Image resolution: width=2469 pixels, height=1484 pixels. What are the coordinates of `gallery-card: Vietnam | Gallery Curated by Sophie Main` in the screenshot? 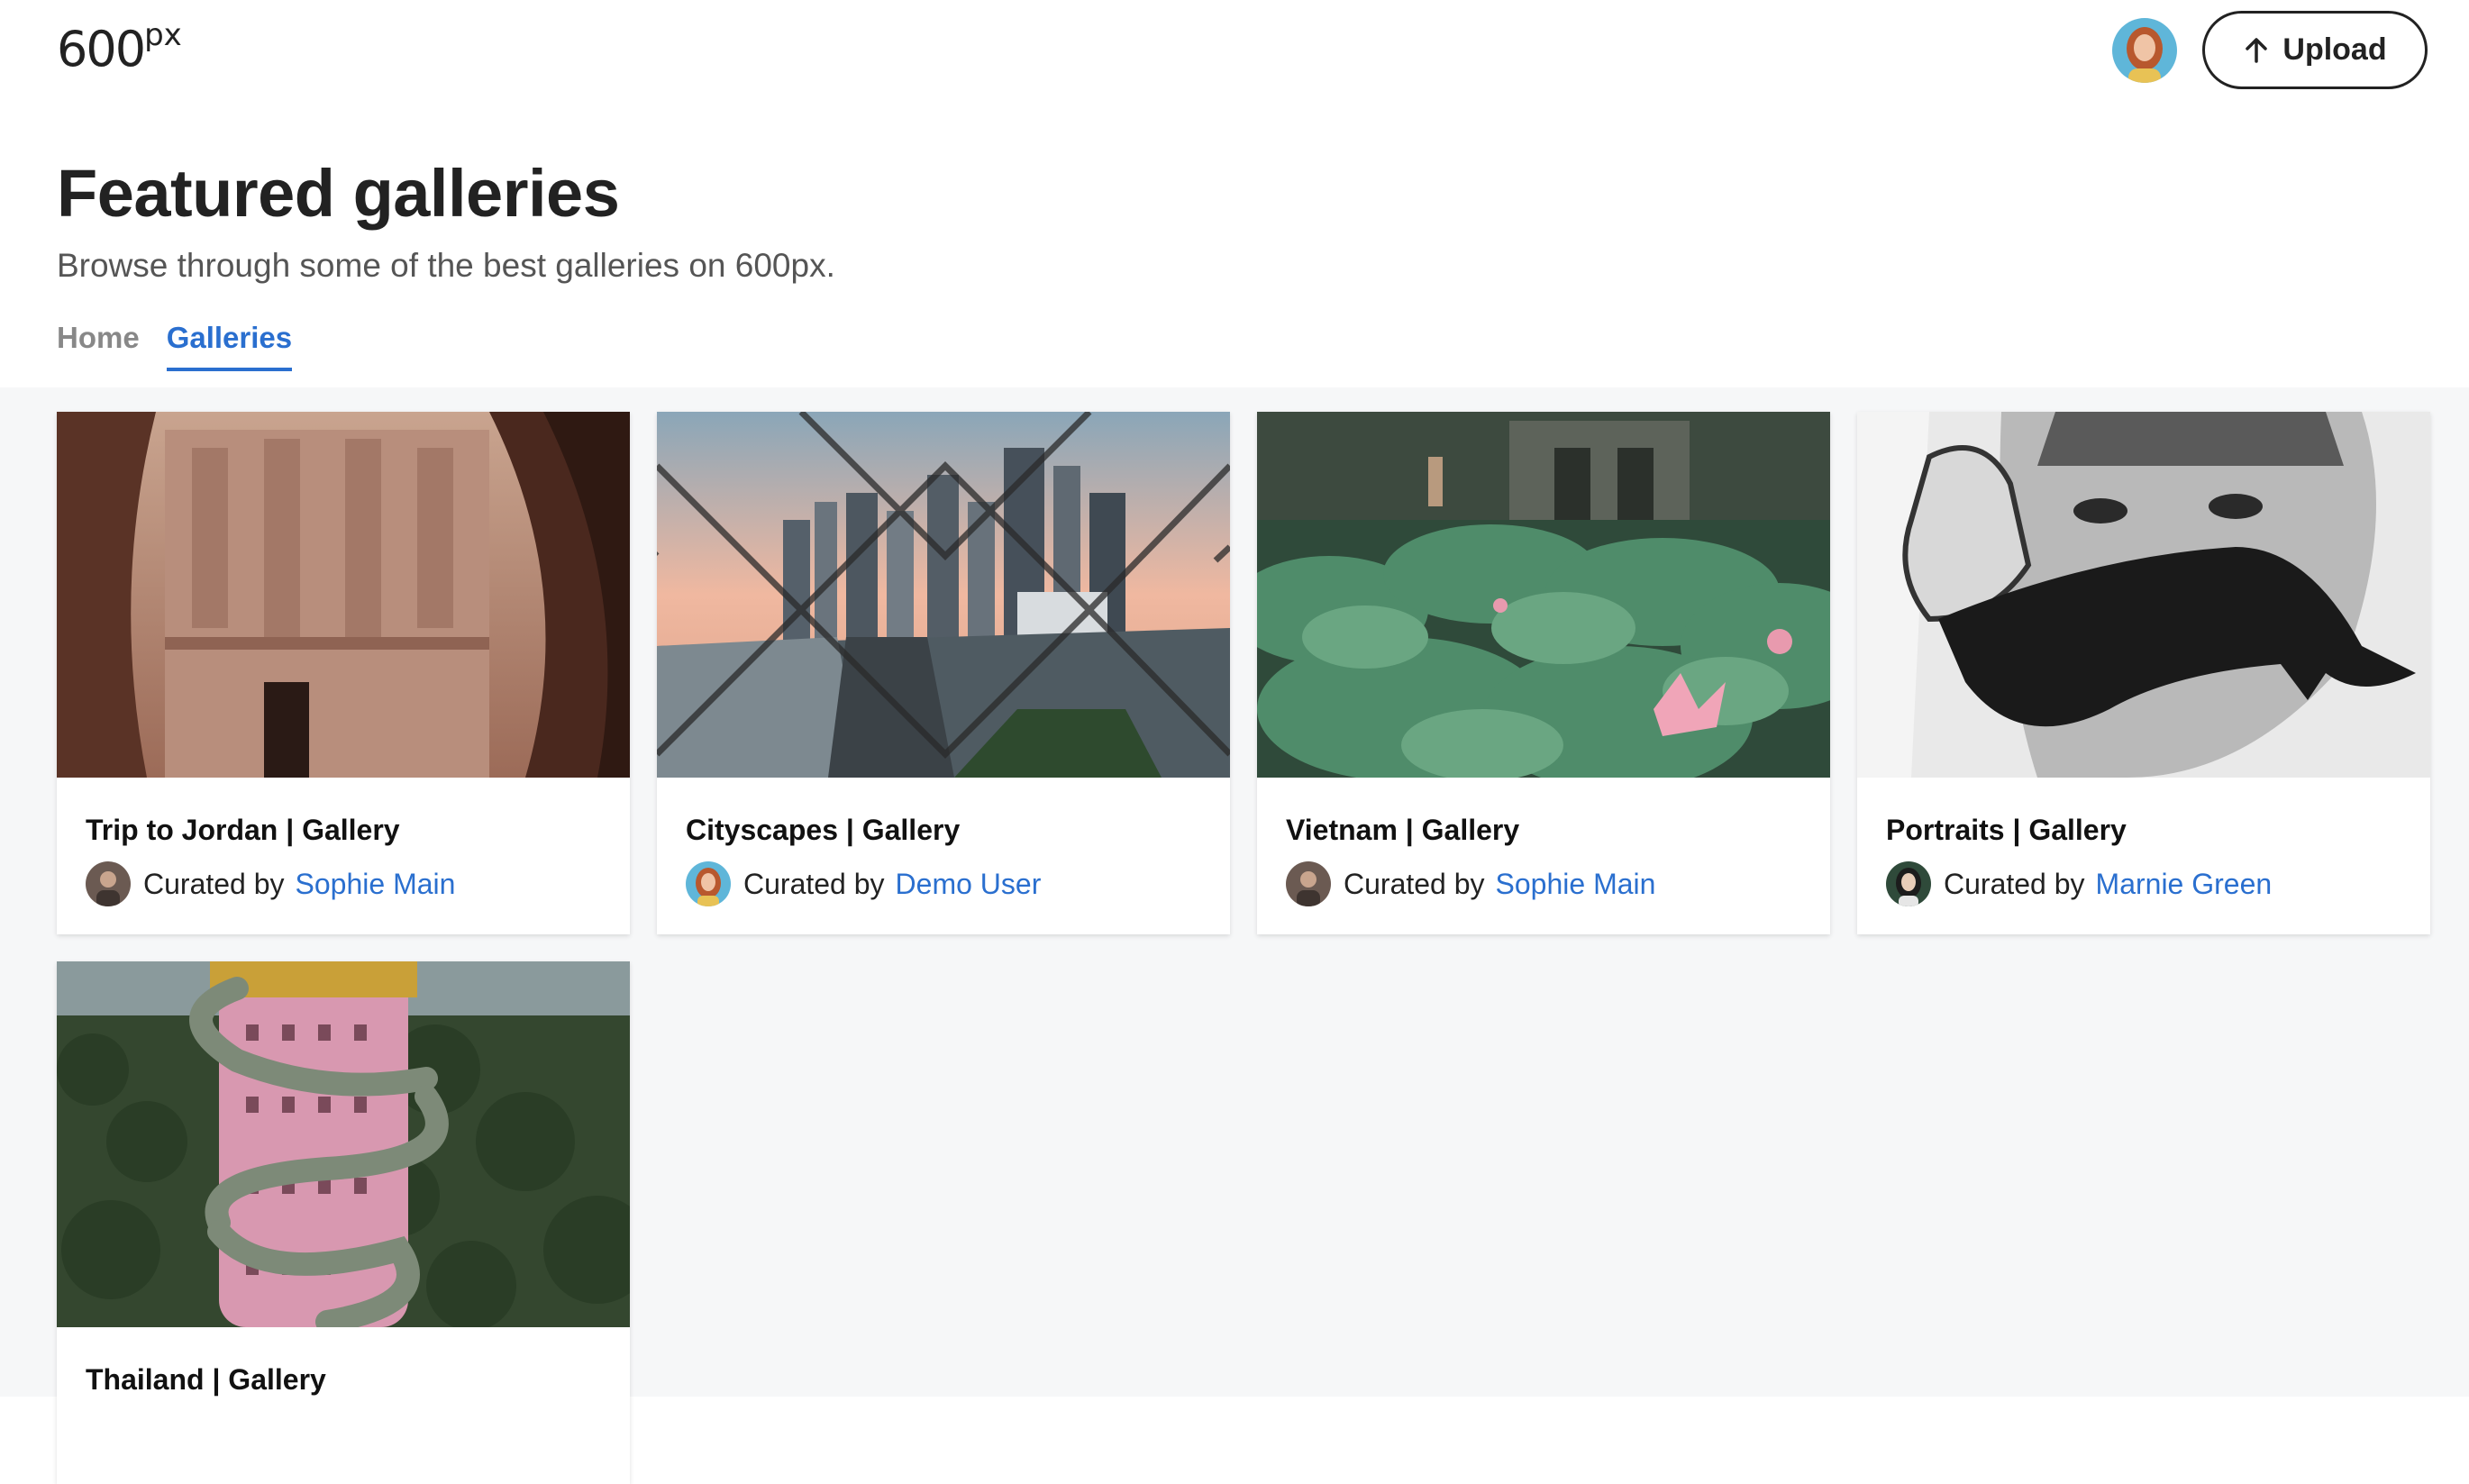 It's located at (1544, 673).